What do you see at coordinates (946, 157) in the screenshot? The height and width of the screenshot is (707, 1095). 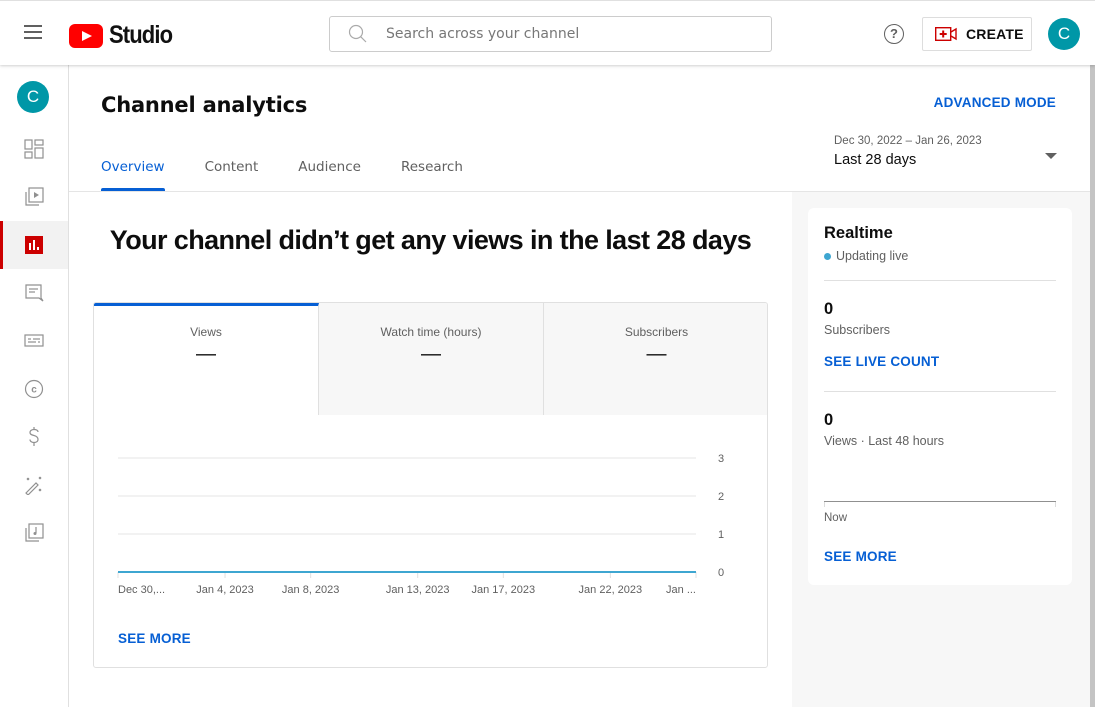 I see `date-range-selector: Dec 30, 2022 – Jan 26, 2023 Last 28 days` at bounding box center [946, 157].